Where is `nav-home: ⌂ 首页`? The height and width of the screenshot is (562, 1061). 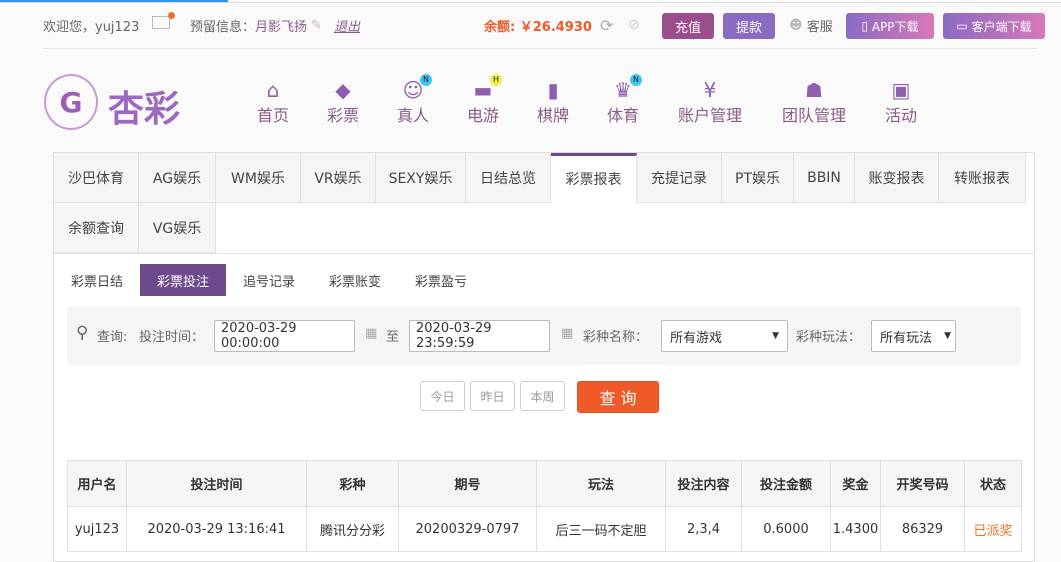
nav-home: ⌂ 首页 is located at coordinates (273, 102).